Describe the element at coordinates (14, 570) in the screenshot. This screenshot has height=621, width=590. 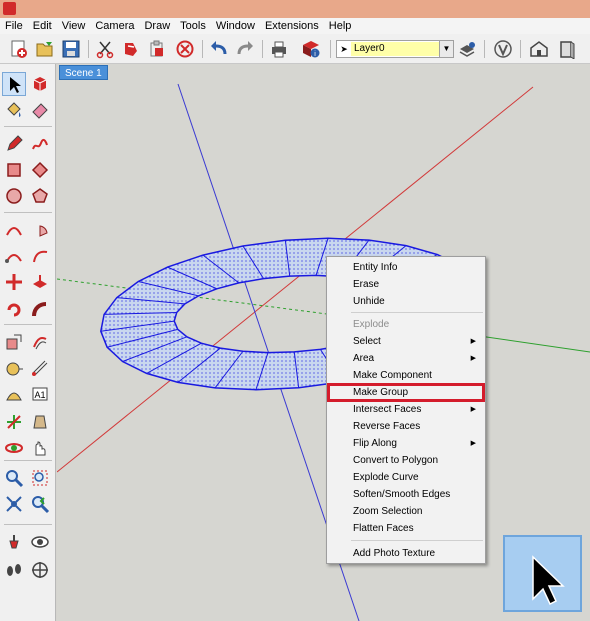
I see `walk-icon` at that location.